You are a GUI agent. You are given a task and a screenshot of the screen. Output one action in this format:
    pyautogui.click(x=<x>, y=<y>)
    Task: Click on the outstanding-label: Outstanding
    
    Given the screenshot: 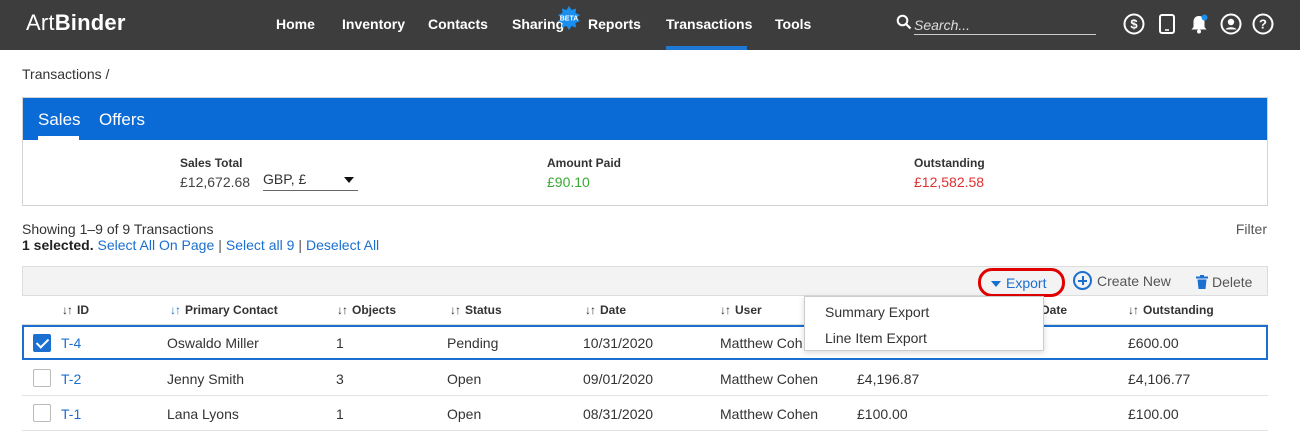 What is the action you would take?
    pyautogui.click(x=949, y=163)
    